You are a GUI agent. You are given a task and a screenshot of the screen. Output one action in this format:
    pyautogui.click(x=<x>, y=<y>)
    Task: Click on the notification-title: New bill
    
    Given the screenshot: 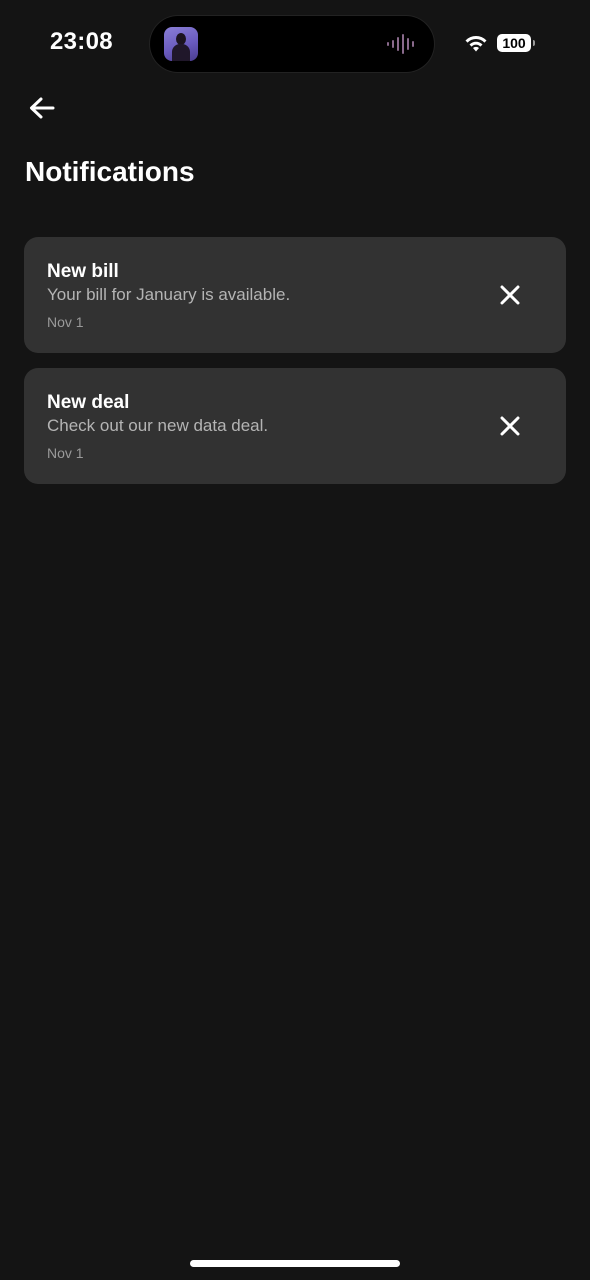 What is the action you would take?
    pyautogui.click(x=83, y=271)
    